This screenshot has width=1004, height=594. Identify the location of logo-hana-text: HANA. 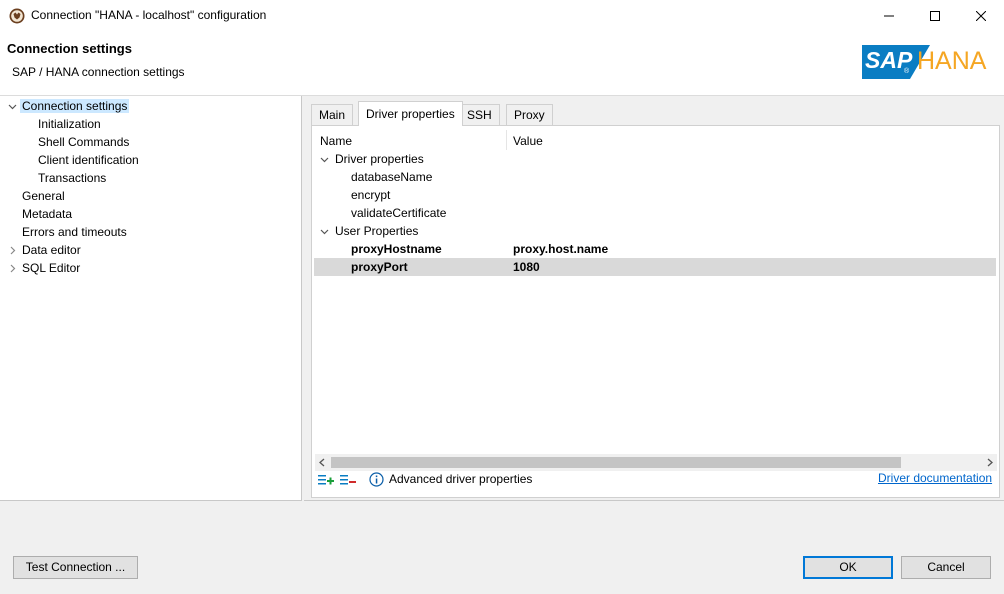
(952, 61).